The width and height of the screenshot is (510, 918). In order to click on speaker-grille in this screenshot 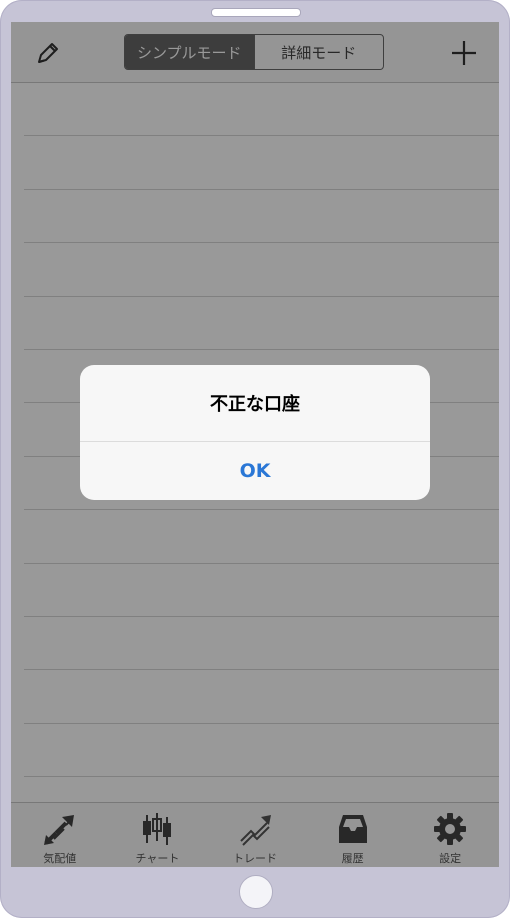, I will do `click(256, 12)`.